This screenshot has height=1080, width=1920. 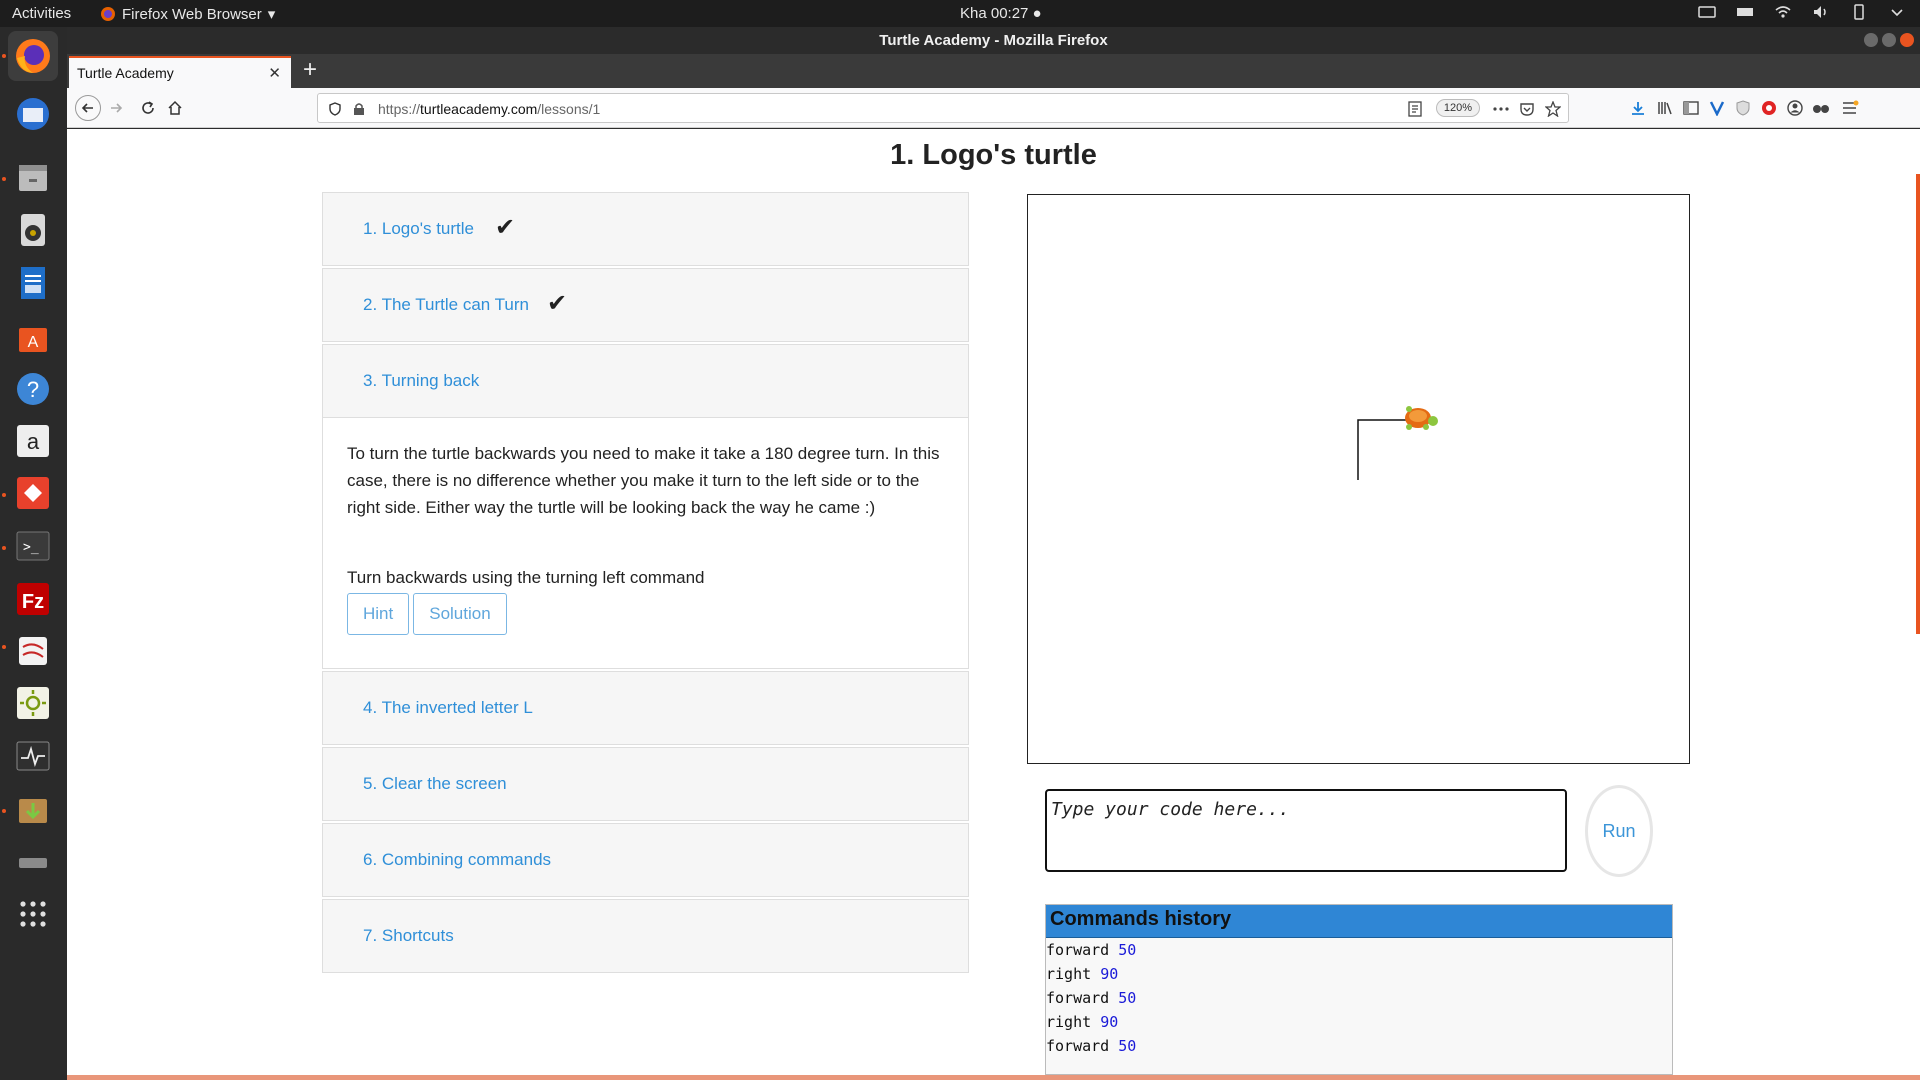 What do you see at coordinates (108, 14) in the screenshot?
I see `firefox-icon` at bounding box center [108, 14].